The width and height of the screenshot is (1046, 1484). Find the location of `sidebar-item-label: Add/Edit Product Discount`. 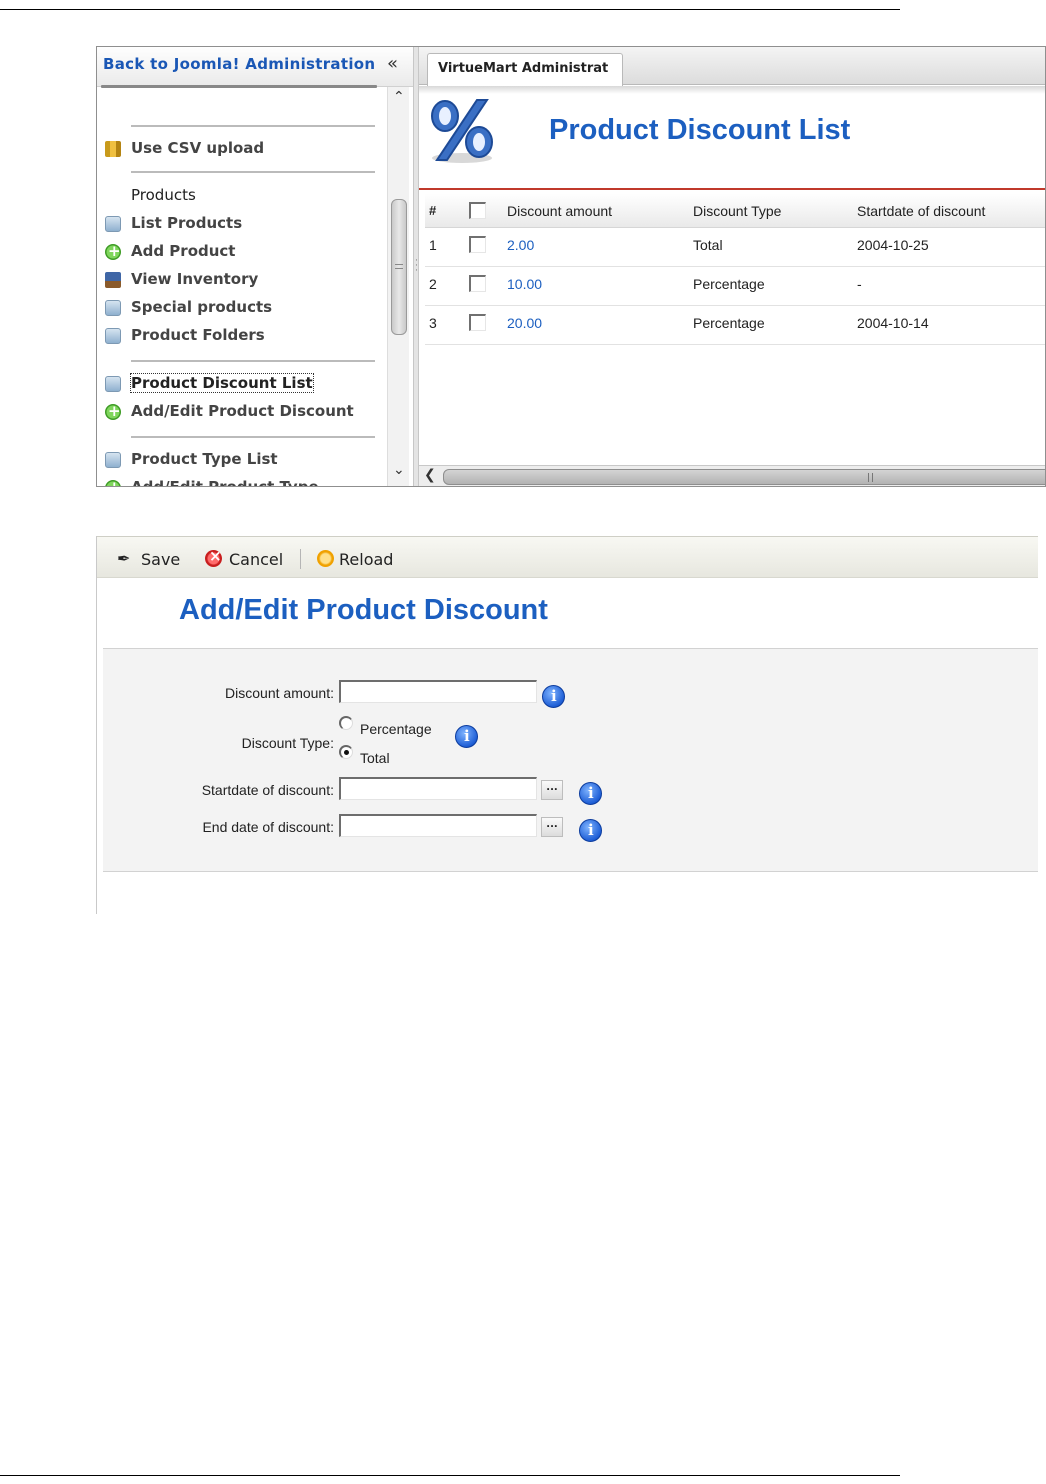

sidebar-item-label: Add/Edit Product Discount is located at coordinates (242, 411).